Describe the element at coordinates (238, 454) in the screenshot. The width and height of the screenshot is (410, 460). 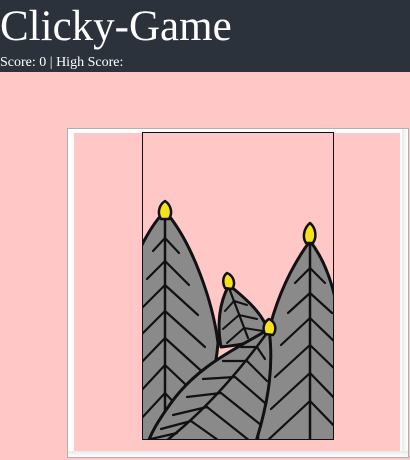
I see `scrollbar-horizontal` at that location.